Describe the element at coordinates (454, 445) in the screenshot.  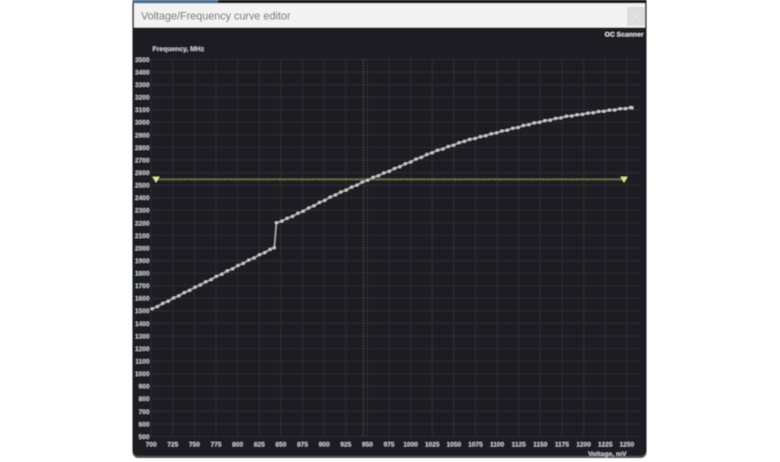
I see `svg-text: 1050` at that location.